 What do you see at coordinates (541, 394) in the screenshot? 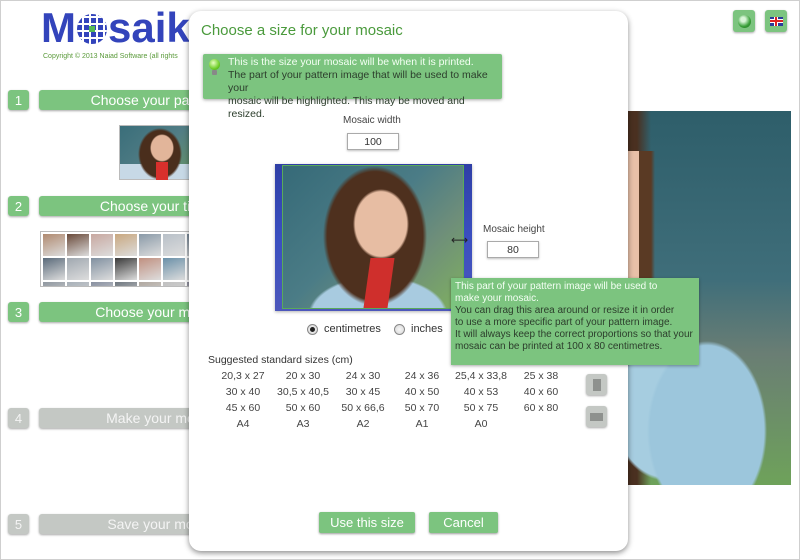
I see `size-option: 40 x 60` at bounding box center [541, 394].